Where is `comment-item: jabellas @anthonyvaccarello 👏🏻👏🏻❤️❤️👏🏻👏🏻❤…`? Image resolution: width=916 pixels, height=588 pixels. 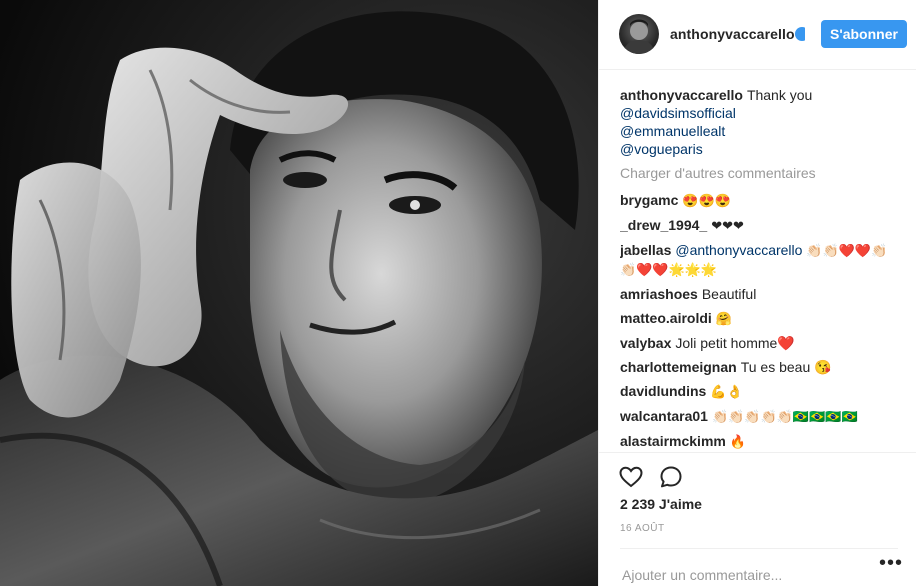 comment-item: jabellas @anthonyvaccarello 👏🏻👏🏻❤️❤️👏🏻👏🏻❤… is located at coordinates (760, 260).